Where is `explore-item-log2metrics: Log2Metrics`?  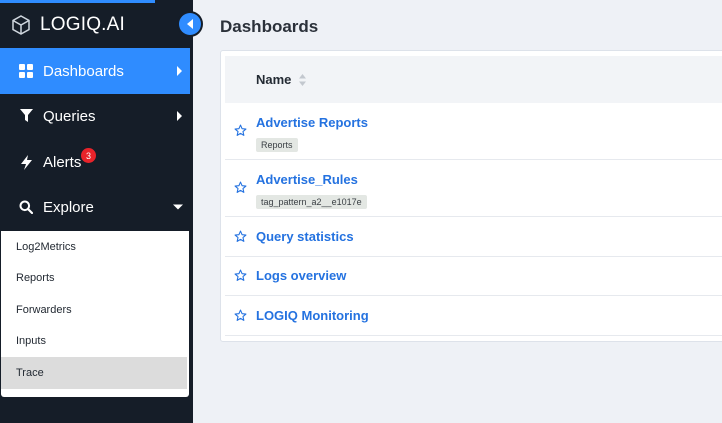
explore-item-log2metrics: Log2Metrics is located at coordinates (95, 247).